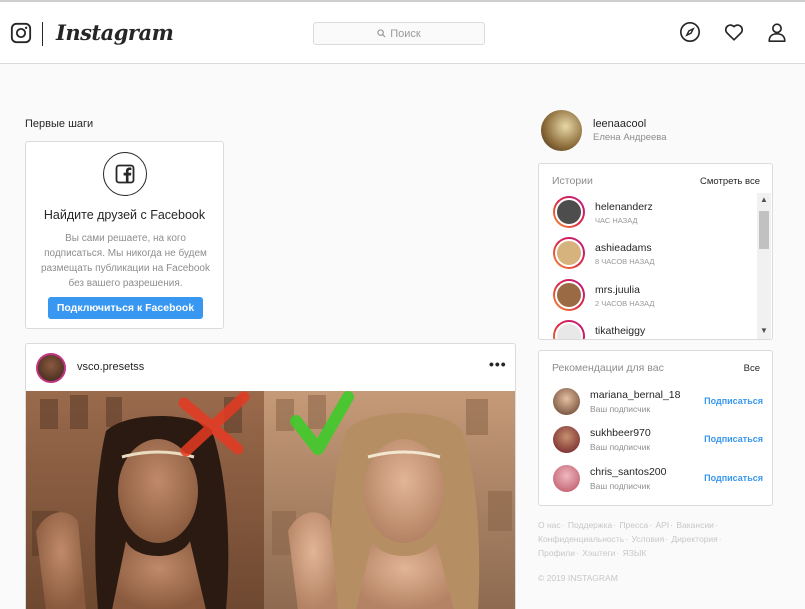 This screenshot has width=805, height=609. I want to click on logo-divider, so click(42, 34).